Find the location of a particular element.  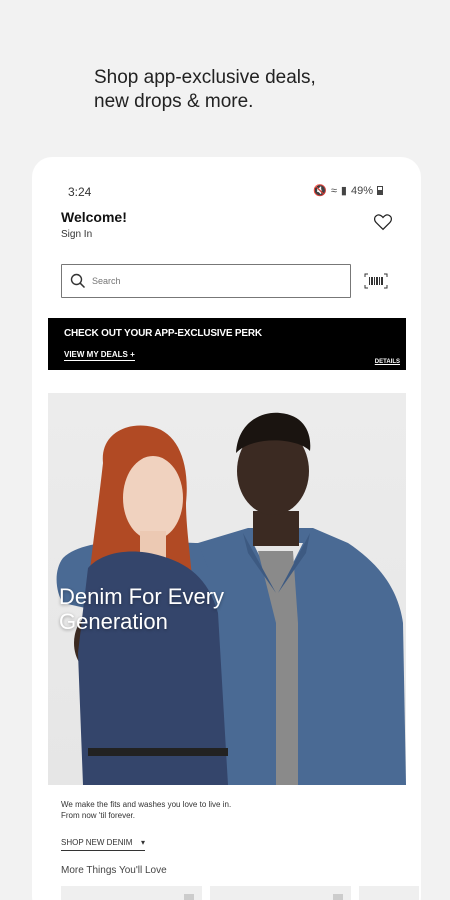

welcome-title: Welcome! is located at coordinates (94, 217).